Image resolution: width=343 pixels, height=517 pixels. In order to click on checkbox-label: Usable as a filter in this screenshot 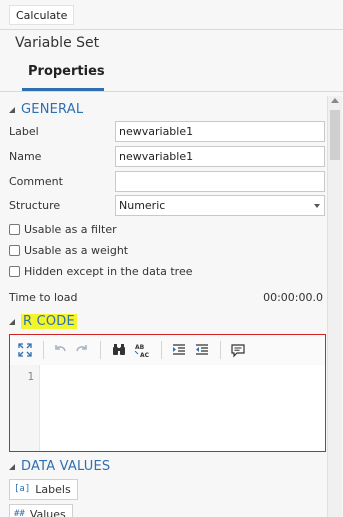, I will do `click(70, 229)`.